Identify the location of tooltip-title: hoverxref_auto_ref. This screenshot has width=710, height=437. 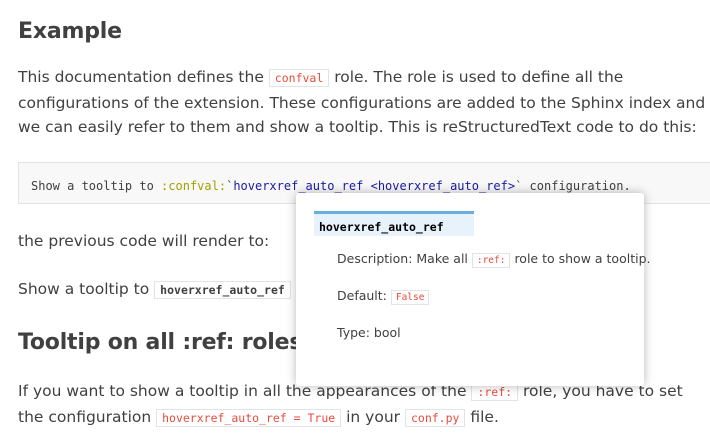
(394, 223).